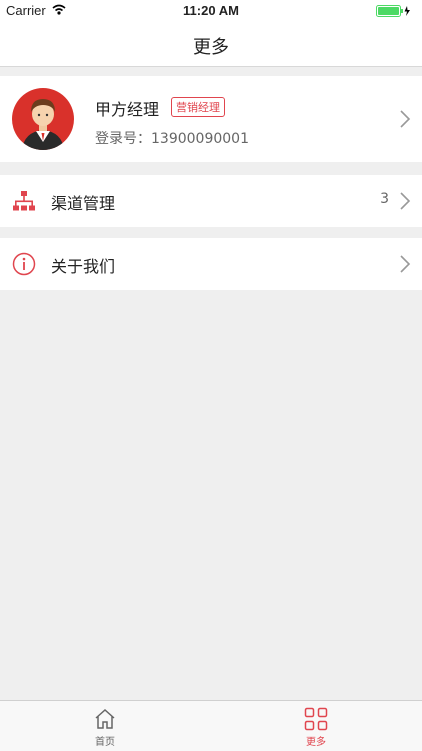 The height and width of the screenshot is (751, 422). I want to click on login-value: 13900090001, so click(200, 139).